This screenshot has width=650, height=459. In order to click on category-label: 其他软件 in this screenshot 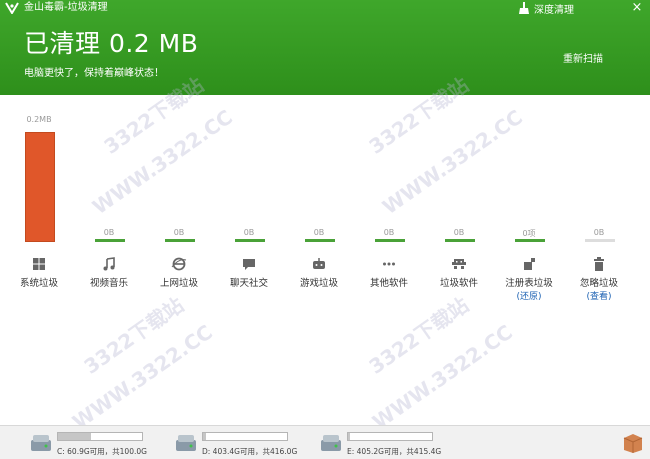, I will do `click(388, 283)`.